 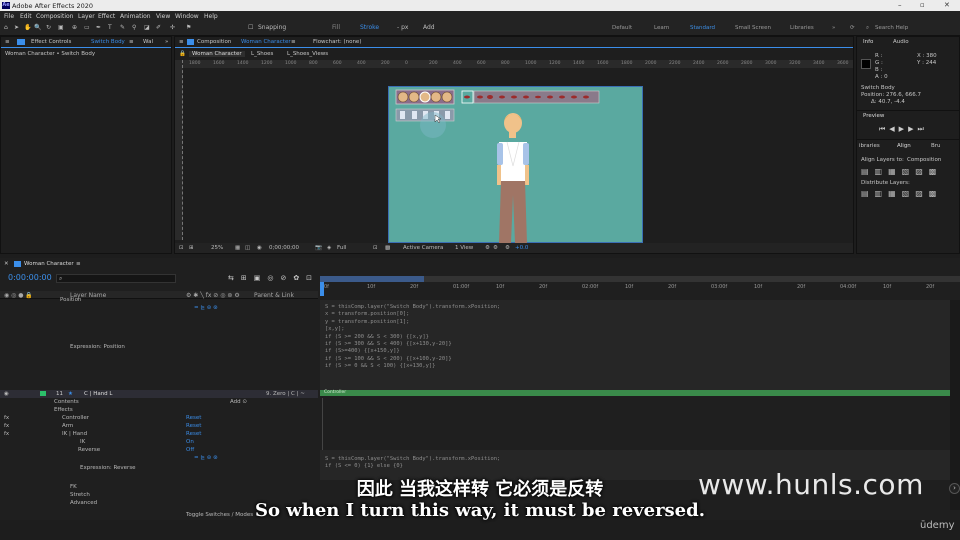 I want to click on wal-tab: Wal, so click(x=148, y=42).